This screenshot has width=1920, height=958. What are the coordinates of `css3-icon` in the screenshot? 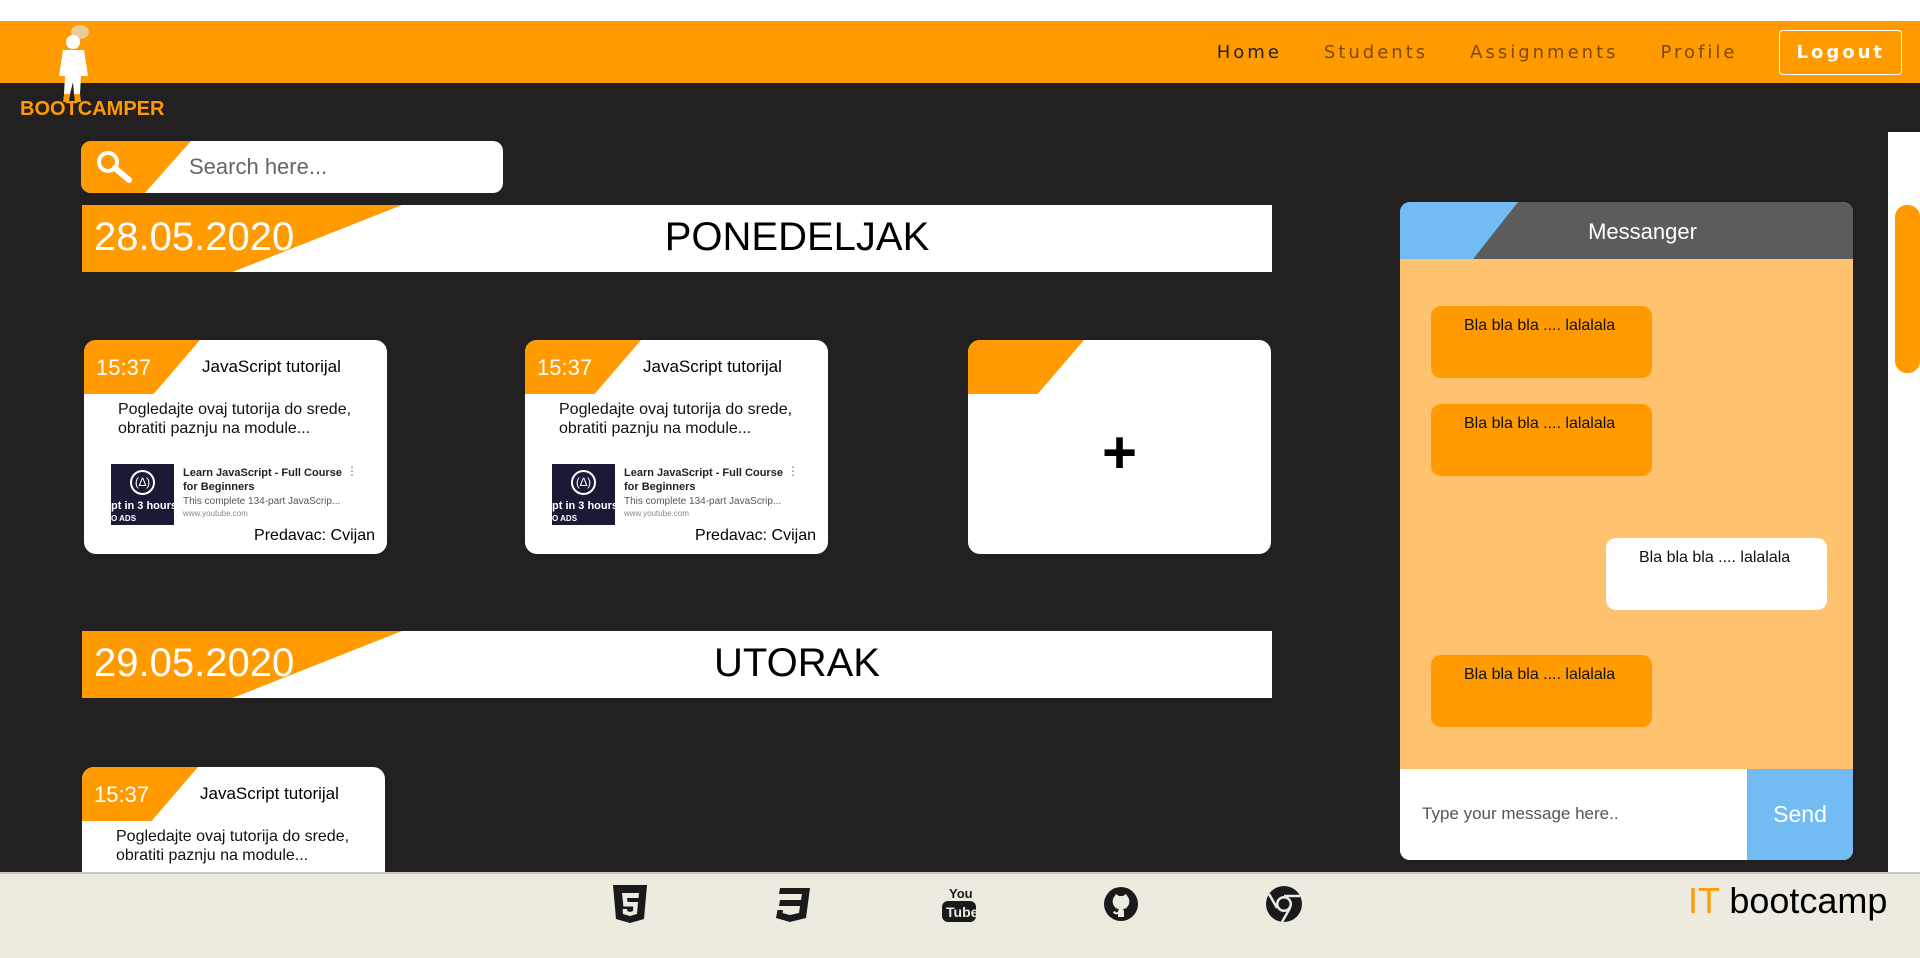 It's located at (793, 904).